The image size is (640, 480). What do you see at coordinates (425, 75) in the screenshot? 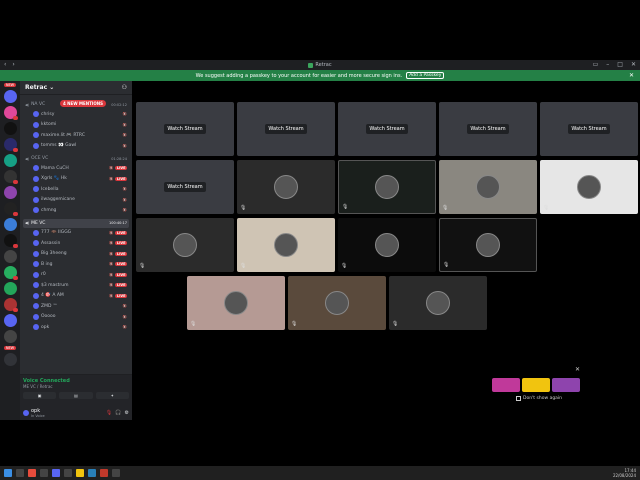
I see `add-passkey-button: Add a Passkey` at bounding box center [425, 75].